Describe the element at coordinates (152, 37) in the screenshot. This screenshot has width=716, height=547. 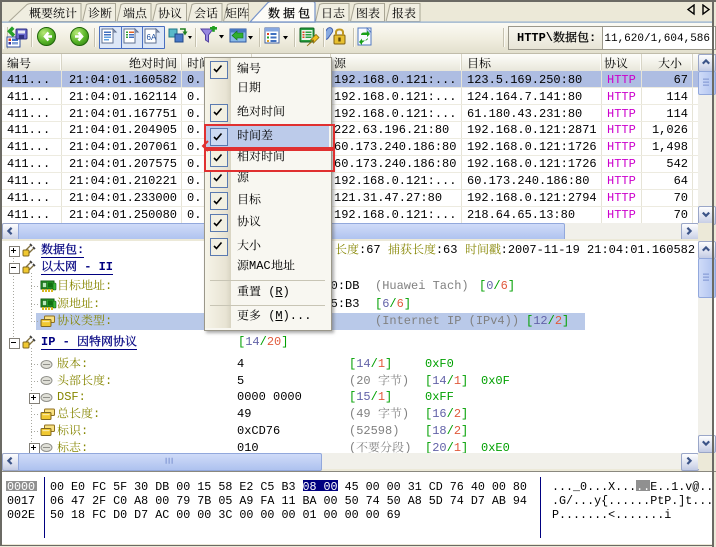
I see `svg-text: 6A` at that location.